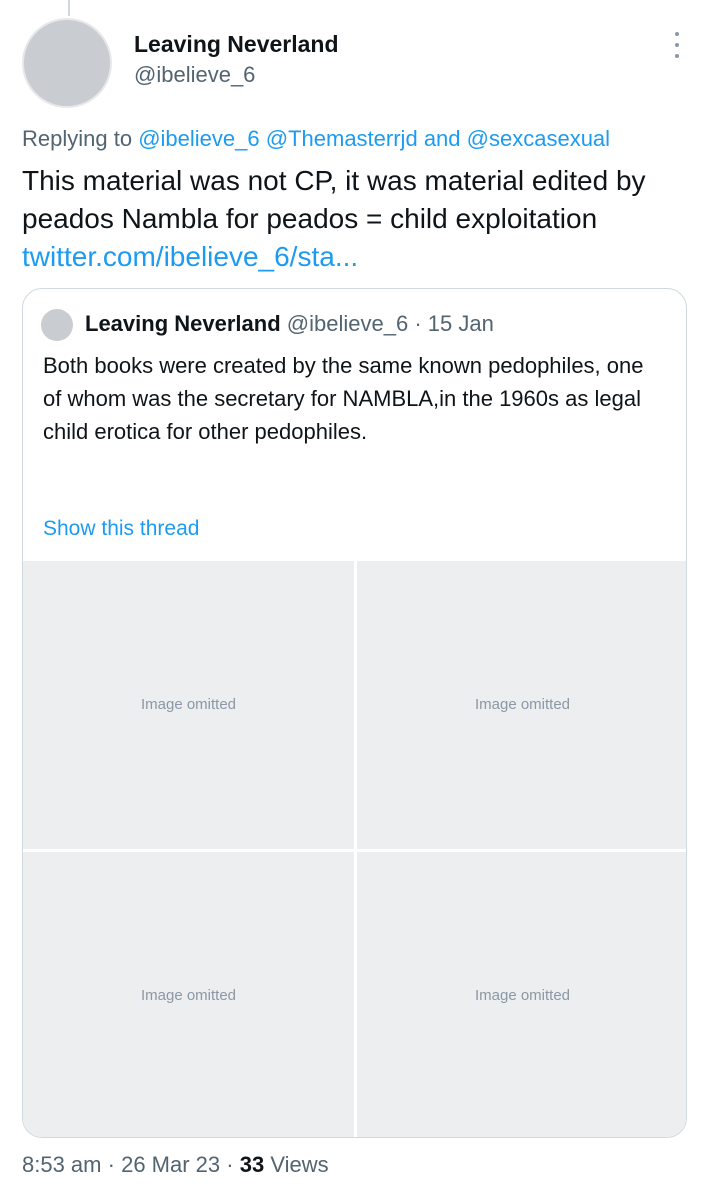 The height and width of the screenshot is (1200, 707). What do you see at coordinates (236, 75) in the screenshot?
I see `author-handle: @ibelieve_6` at bounding box center [236, 75].